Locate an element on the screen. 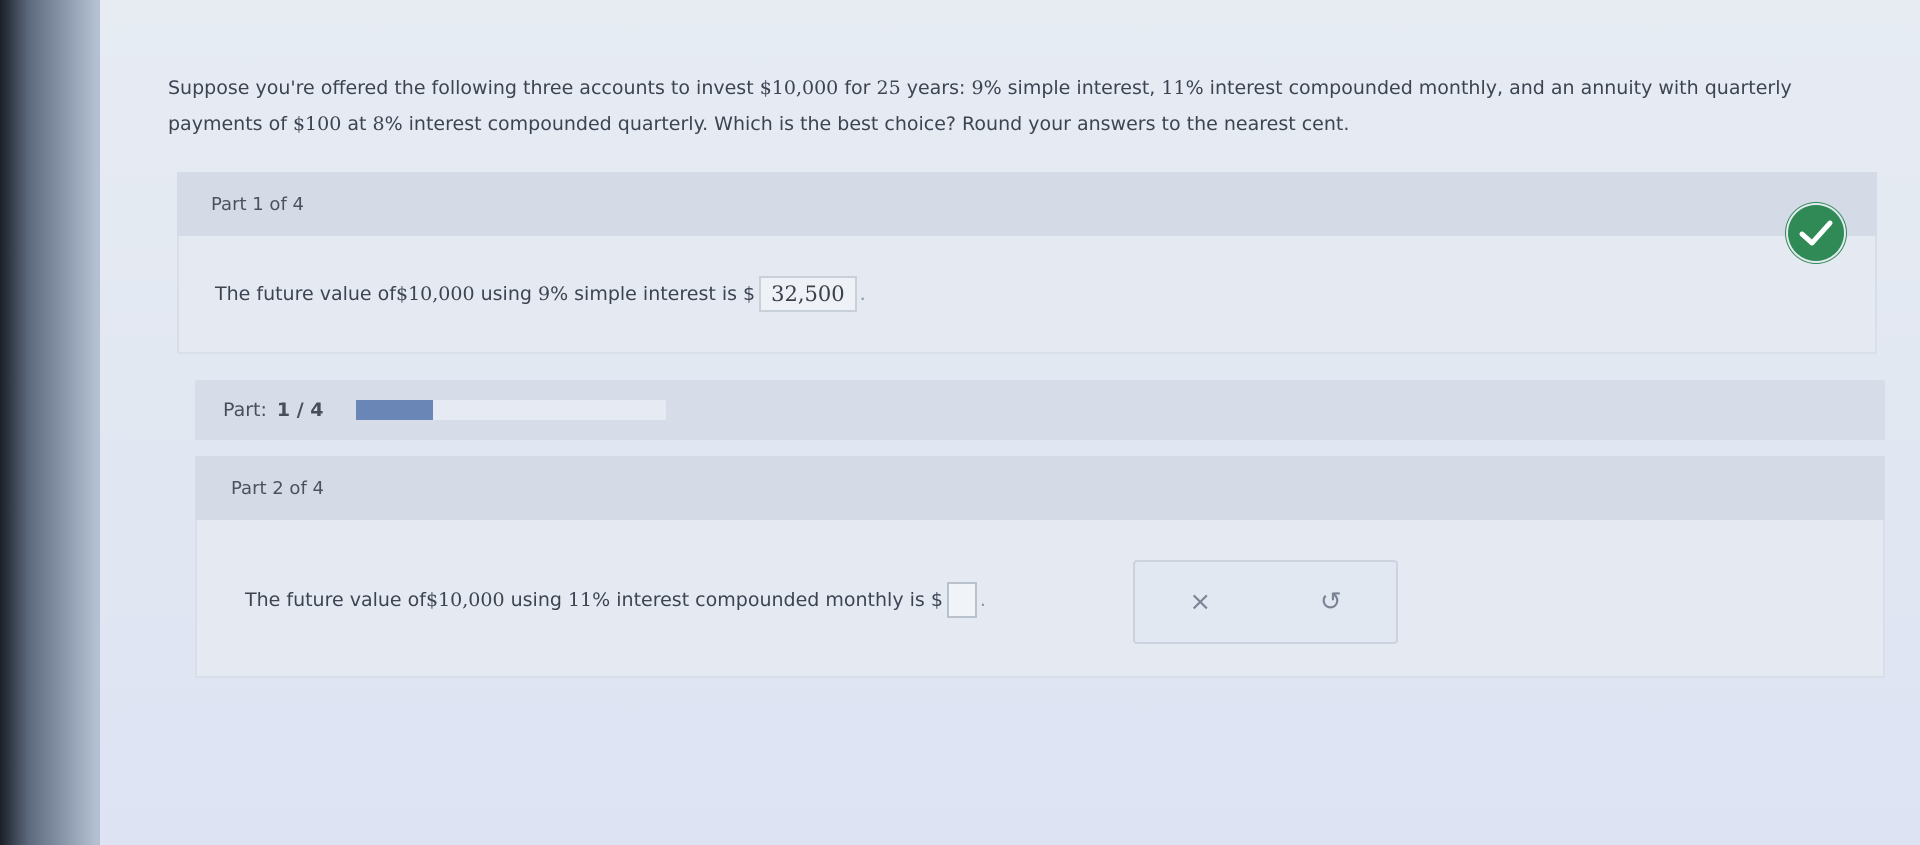 This screenshot has height=845, width=1920. part-2-text-mid: using is located at coordinates (536, 600).